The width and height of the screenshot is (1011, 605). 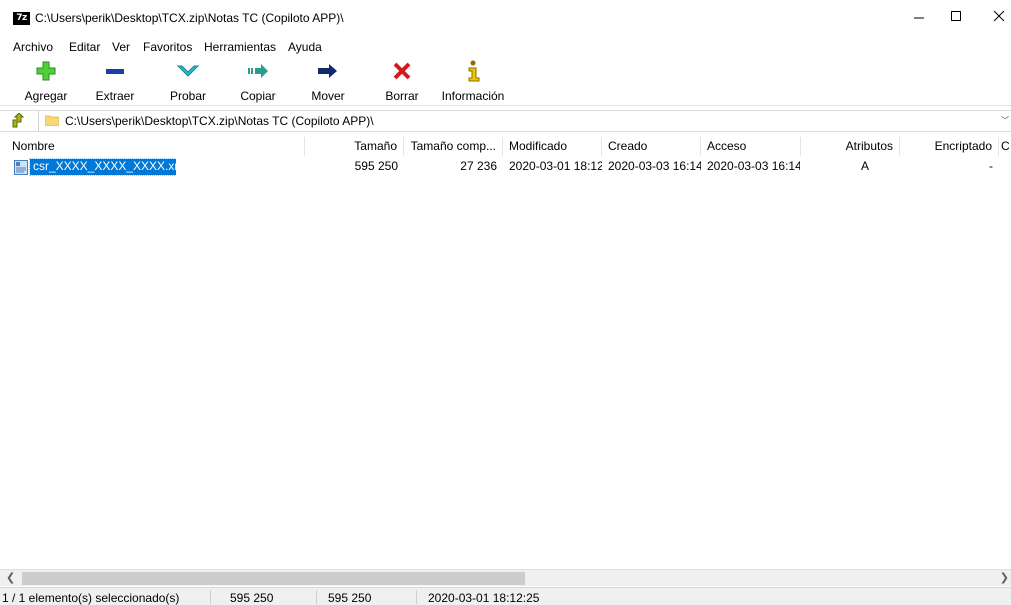 I want to click on column-header-extra: C, so click(x=1005, y=146).